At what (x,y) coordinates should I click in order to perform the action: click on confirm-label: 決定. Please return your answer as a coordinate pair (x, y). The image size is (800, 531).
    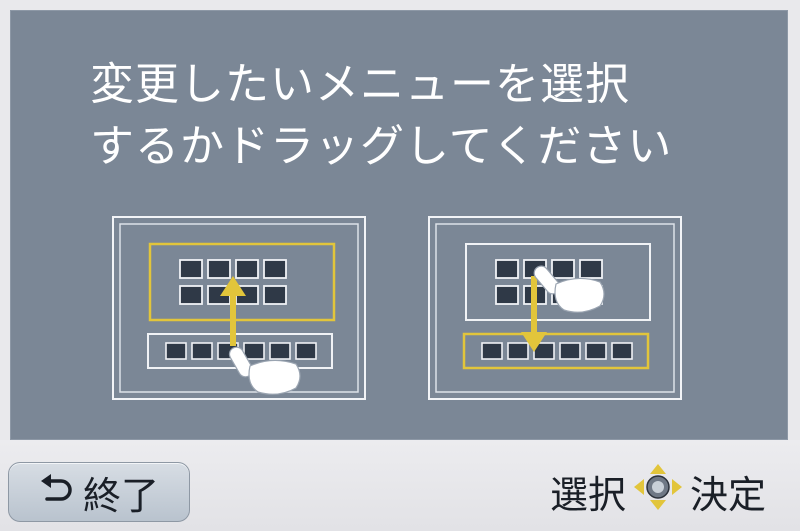
    Looking at the image, I should click on (727, 494).